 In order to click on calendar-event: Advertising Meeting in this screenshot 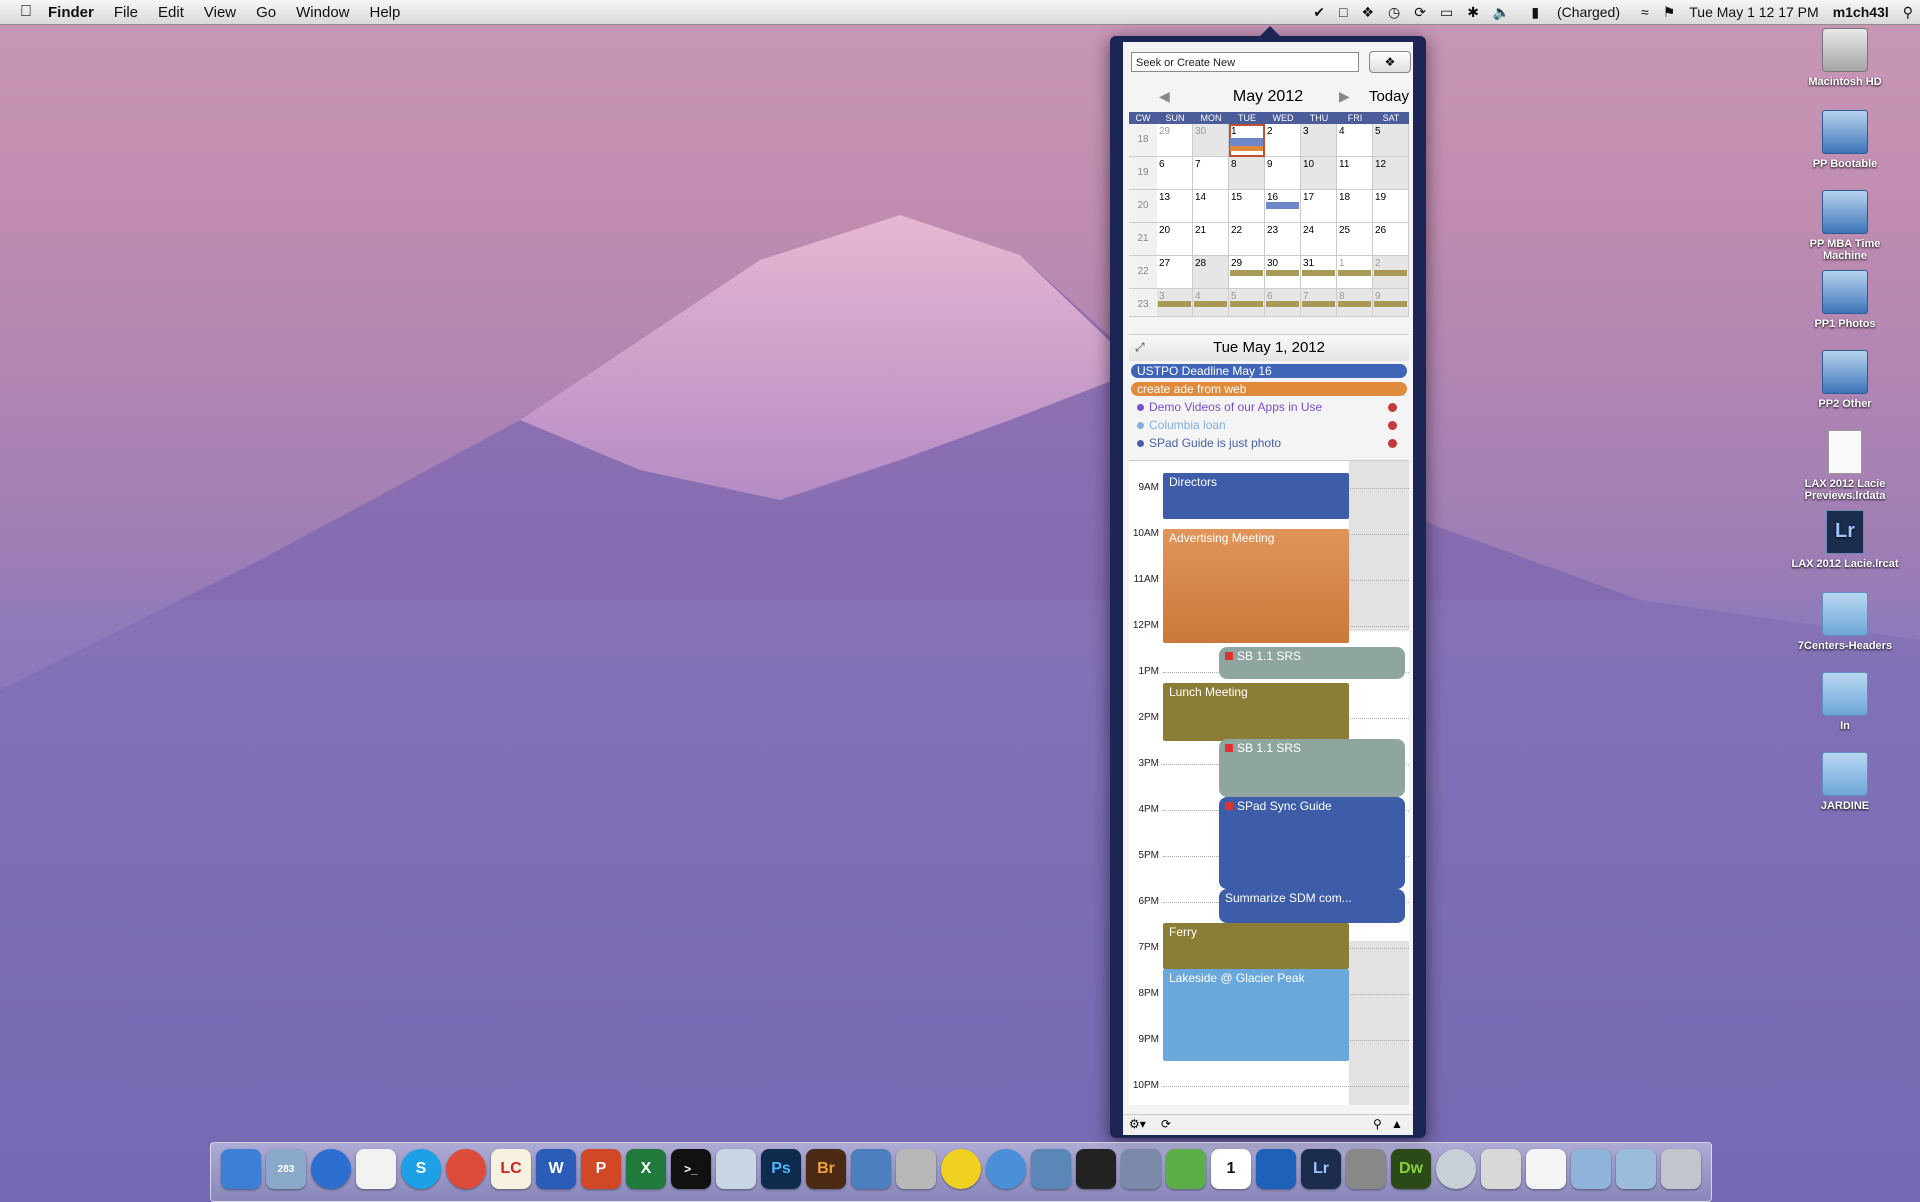, I will do `click(1256, 586)`.